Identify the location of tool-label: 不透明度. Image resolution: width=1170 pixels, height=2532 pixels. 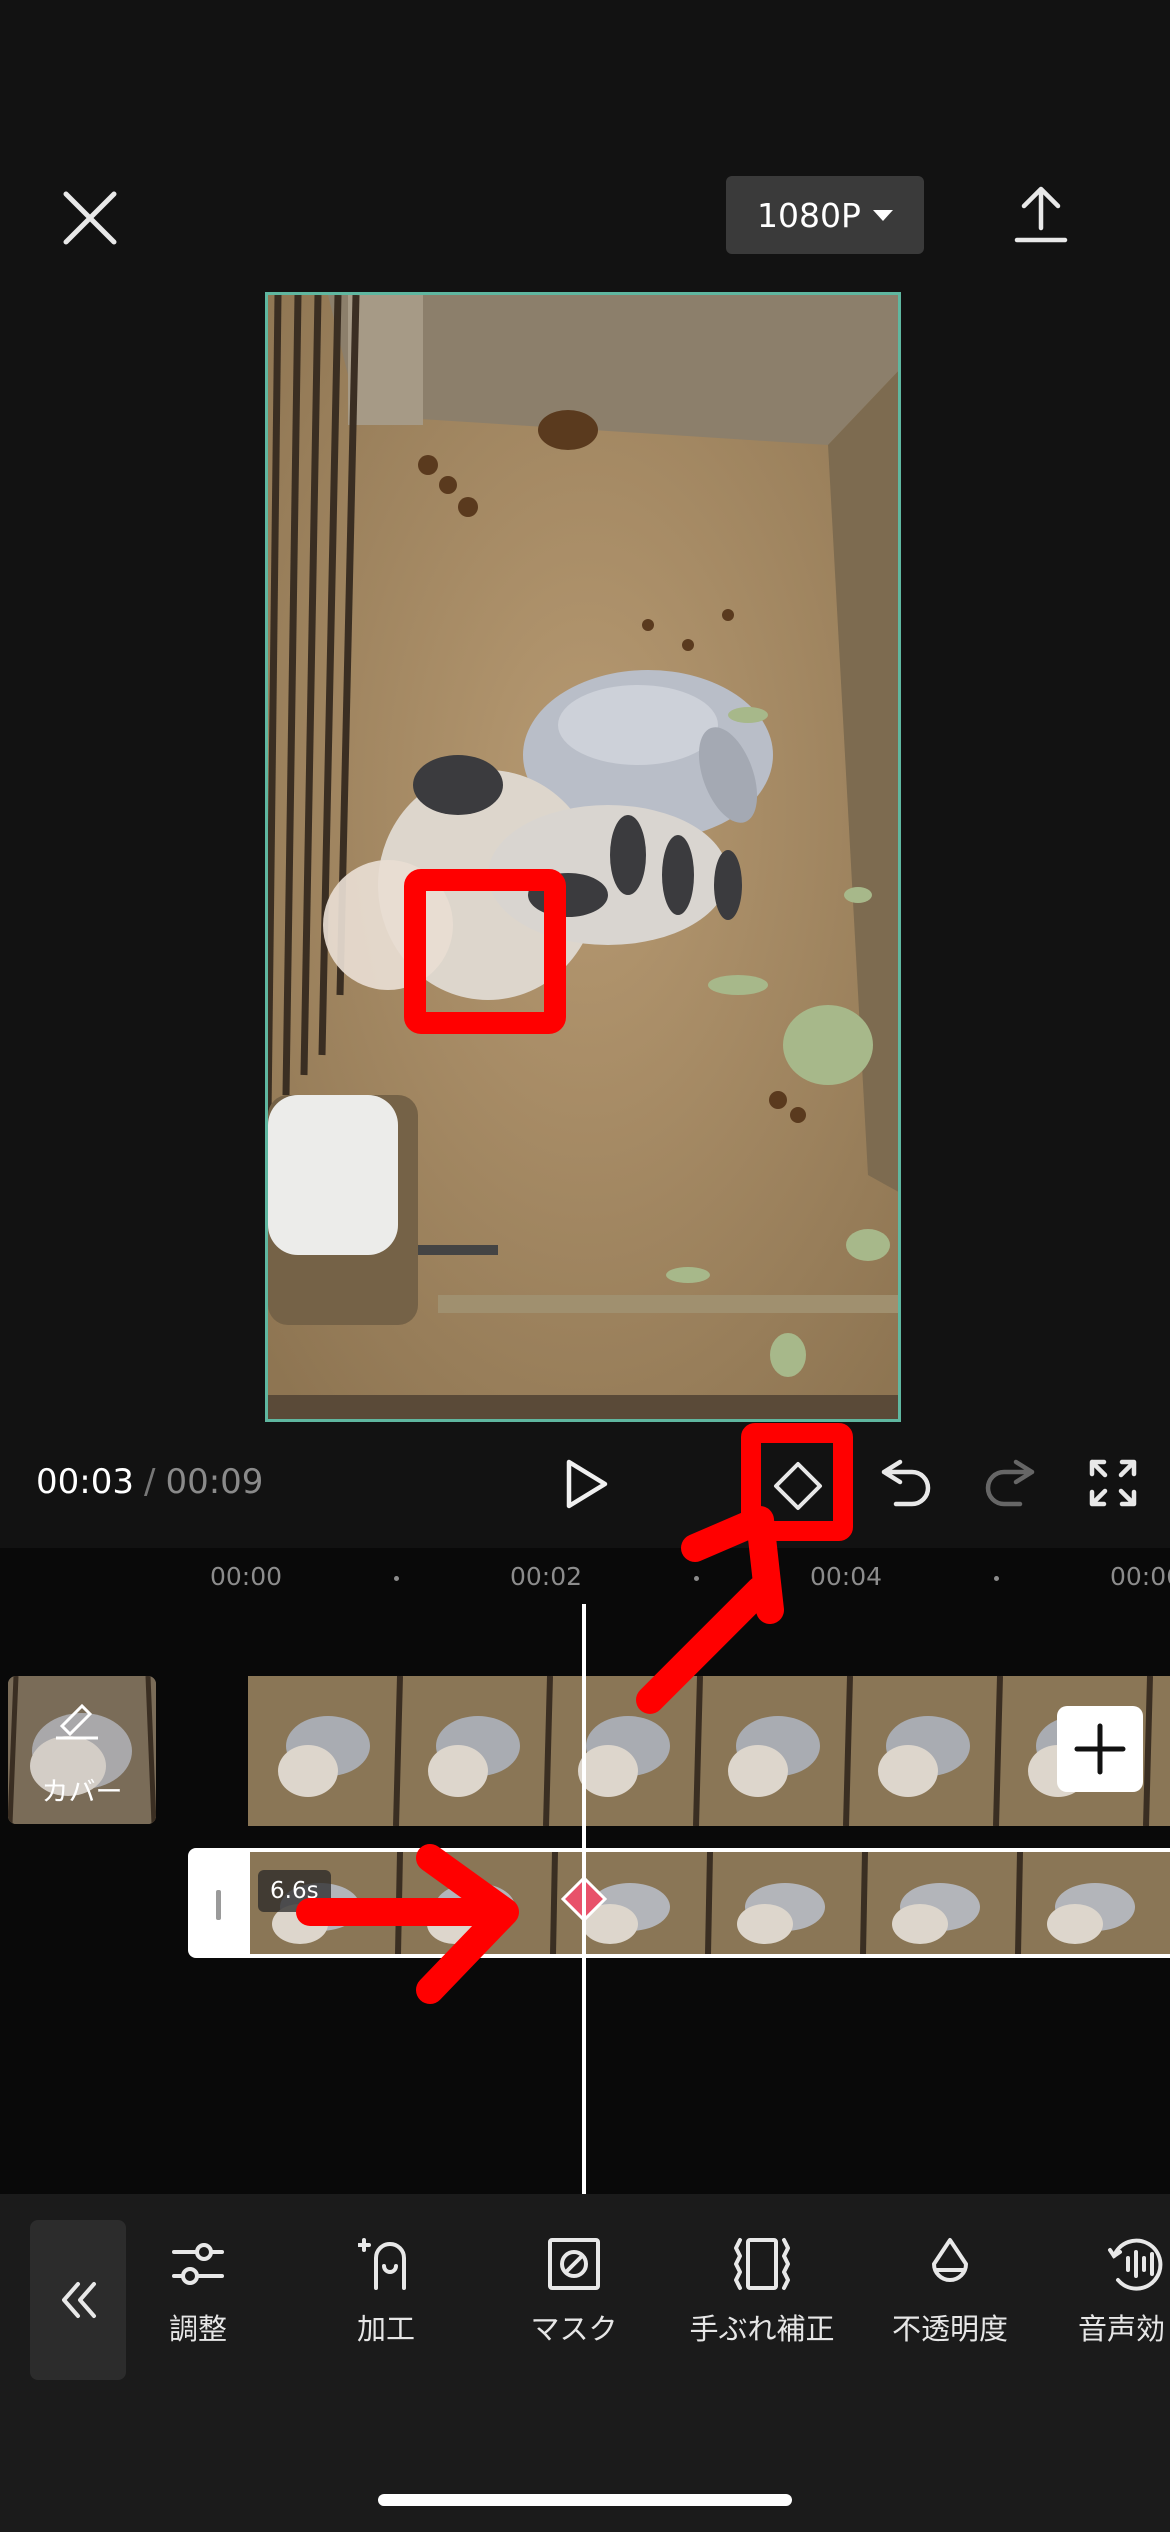
(949, 2329).